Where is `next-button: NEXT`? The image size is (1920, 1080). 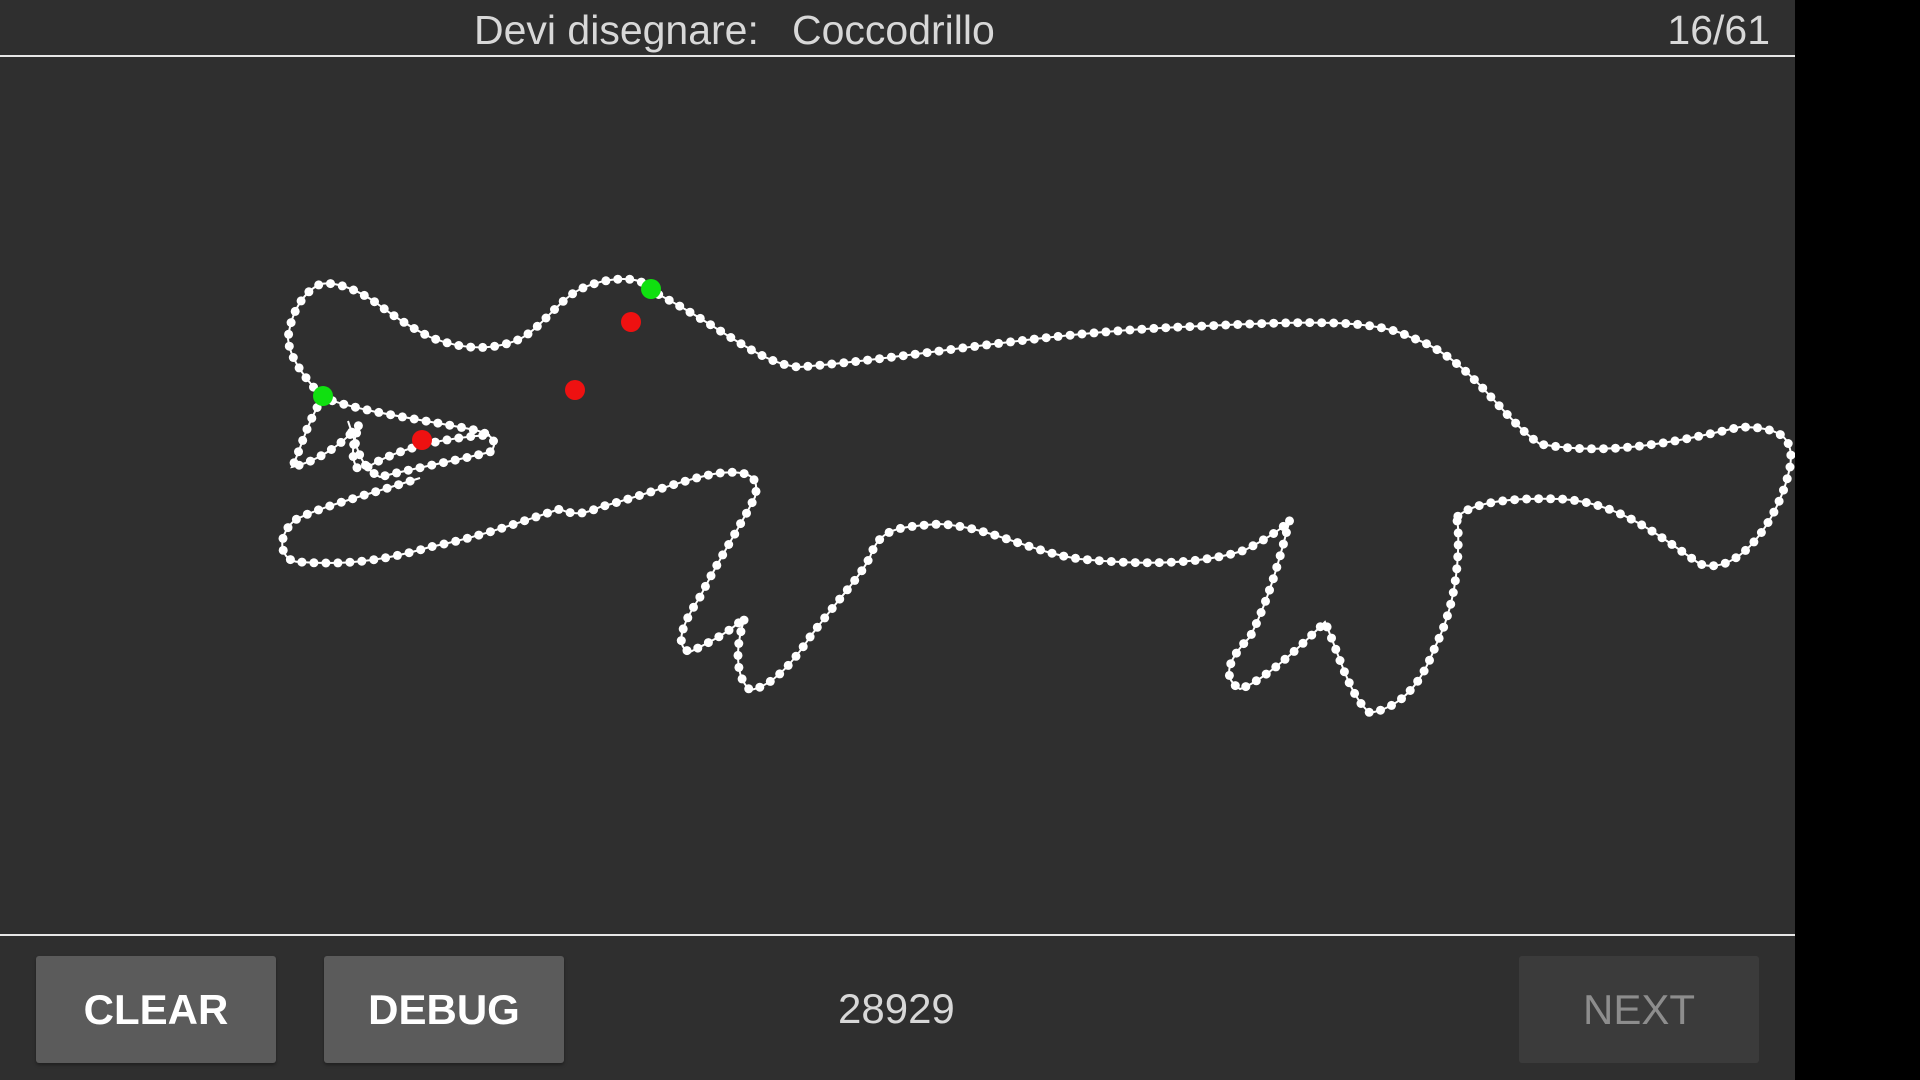 next-button: NEXT is located at coordinates (1639, 1009).